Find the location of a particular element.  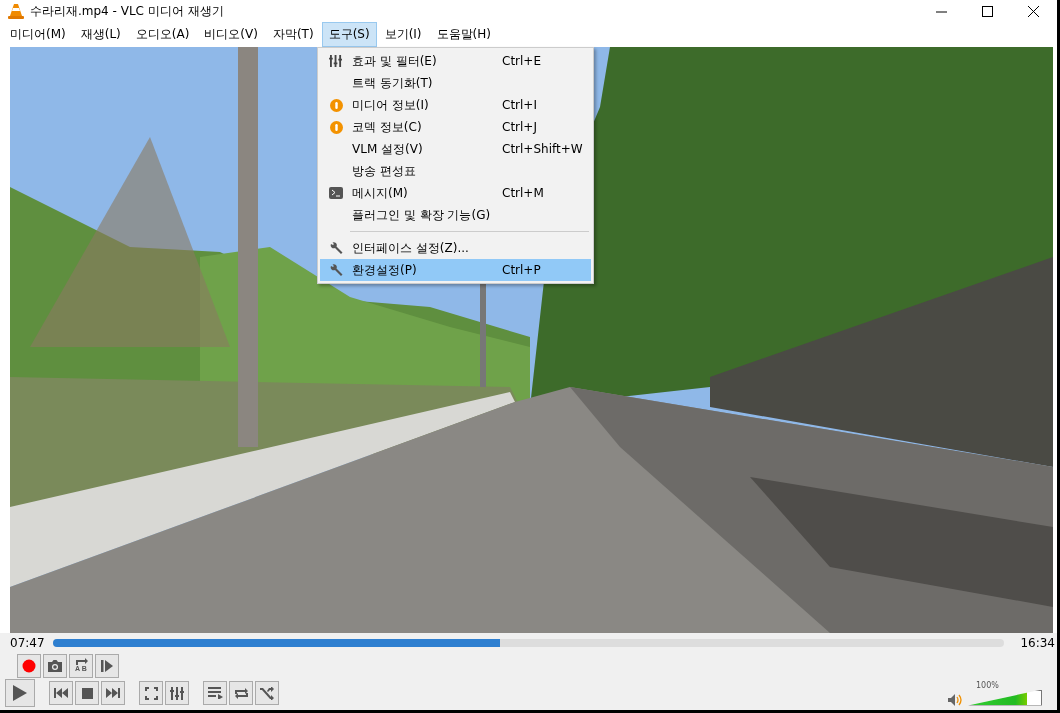

shuffle-icon is located at coordinates (267, 693).